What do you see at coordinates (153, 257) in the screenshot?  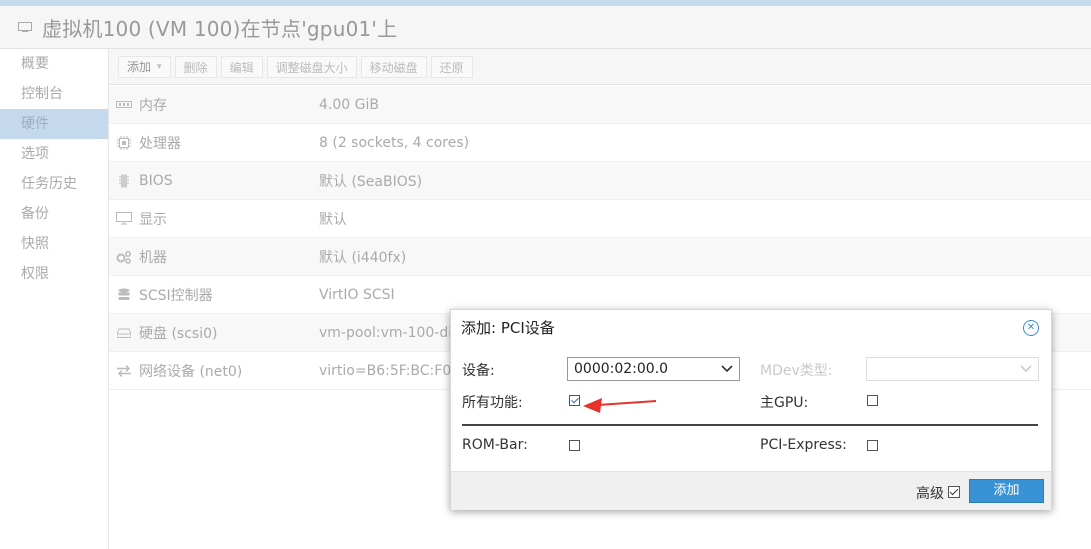 I see `hardware-name: 机器` at bounding box center [153, 257].